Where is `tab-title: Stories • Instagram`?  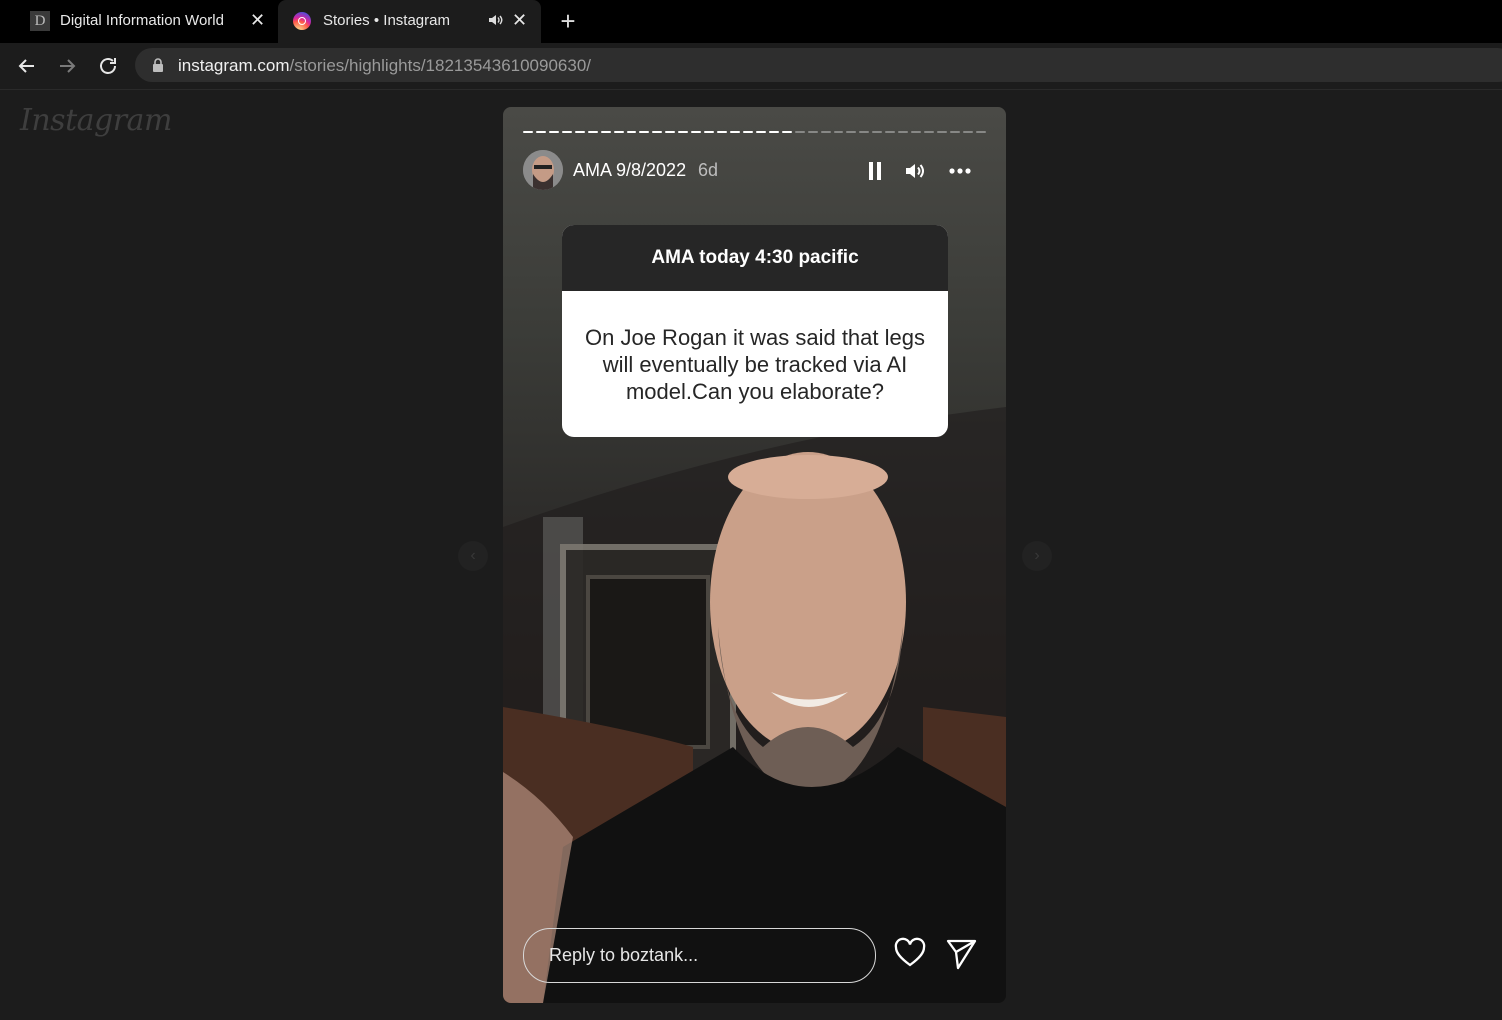
tab-title: Stories • Instagram is located at coordinates (386, 20).